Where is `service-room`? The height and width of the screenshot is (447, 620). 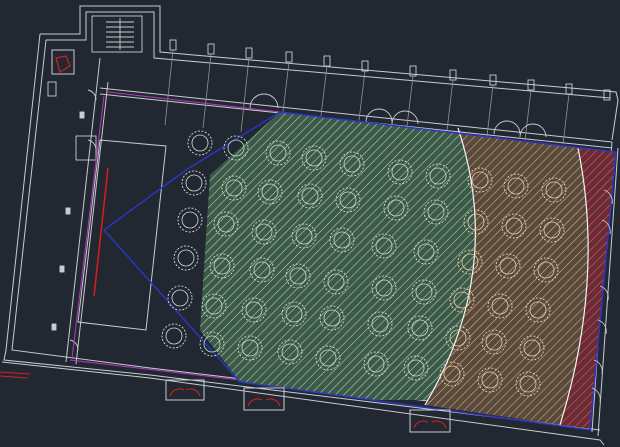 service-room is located at coordinates (63, 62).